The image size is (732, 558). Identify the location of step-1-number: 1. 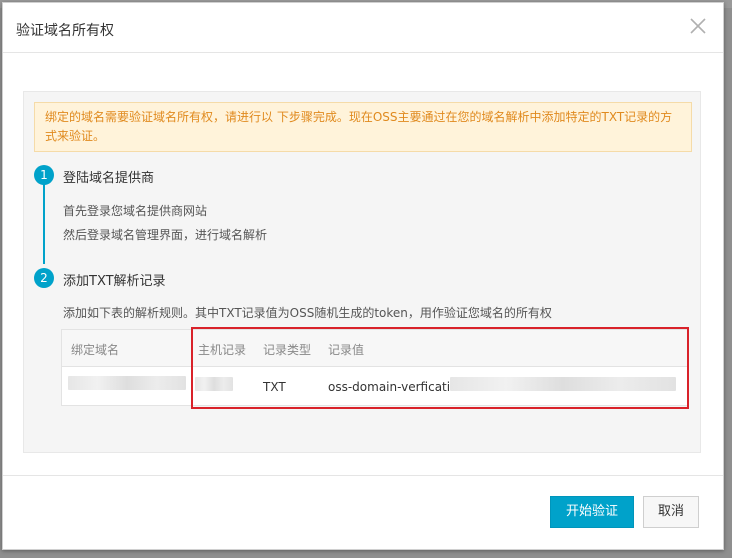
(44, 175).